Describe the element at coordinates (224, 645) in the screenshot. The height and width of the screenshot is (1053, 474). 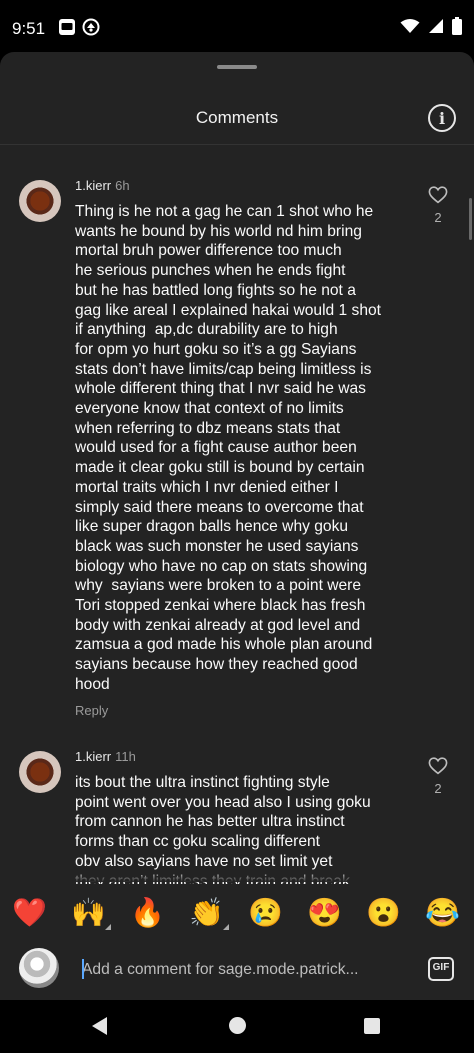
I see `comment-text-line: zamsua a god made his whole plan around` at that location.